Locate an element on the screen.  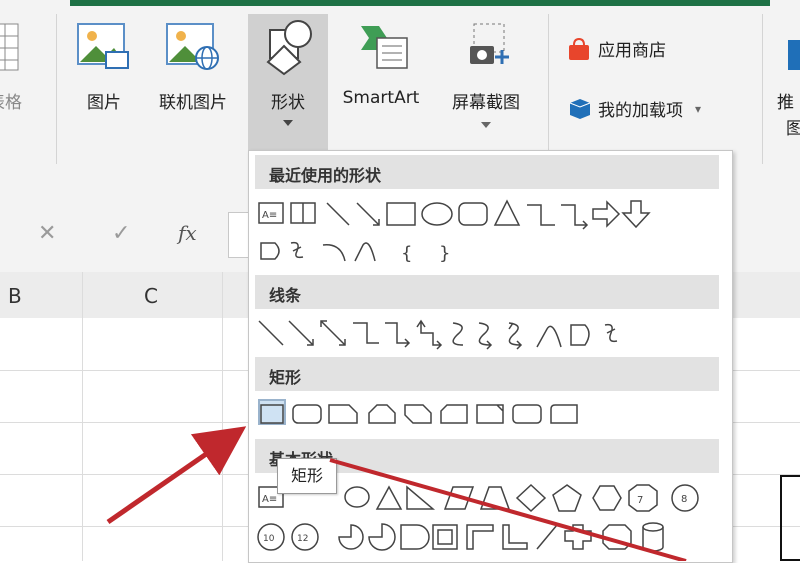
recommended-charts-button: 推 图 is located at coordinates (787, 84).